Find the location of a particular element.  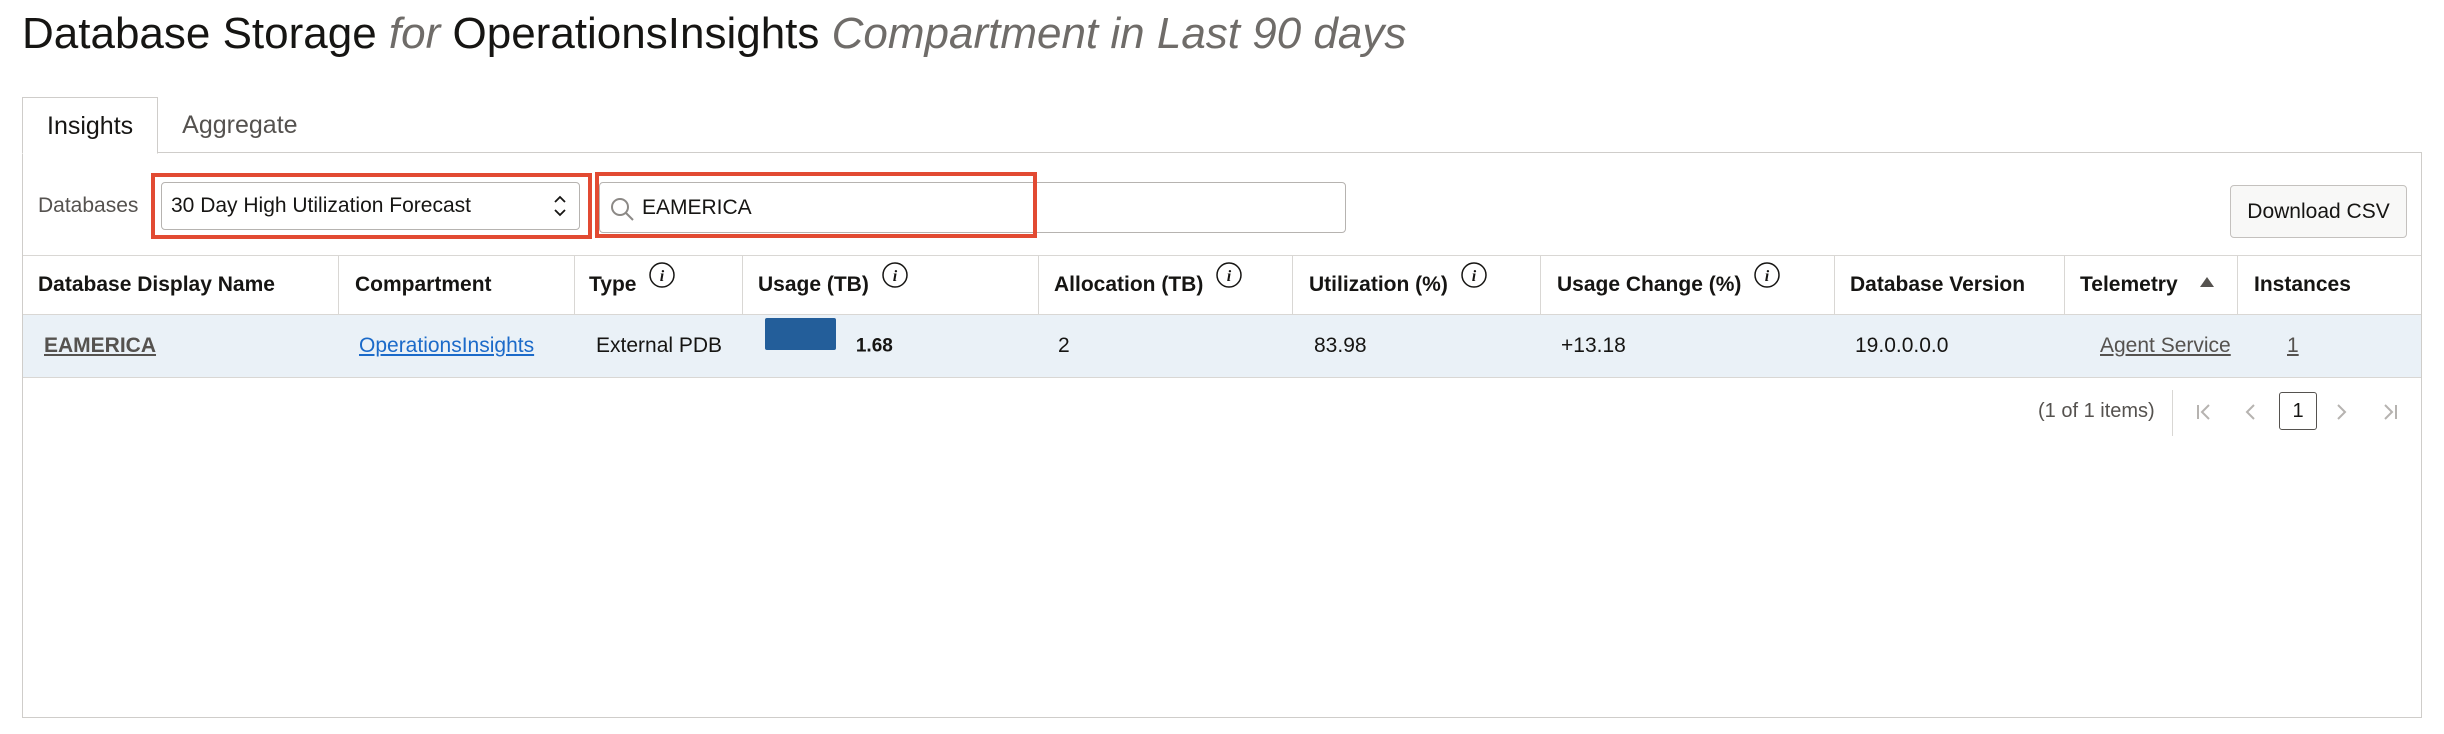

telemetry-link: Agent Service is located at coordinates (2165, 345).